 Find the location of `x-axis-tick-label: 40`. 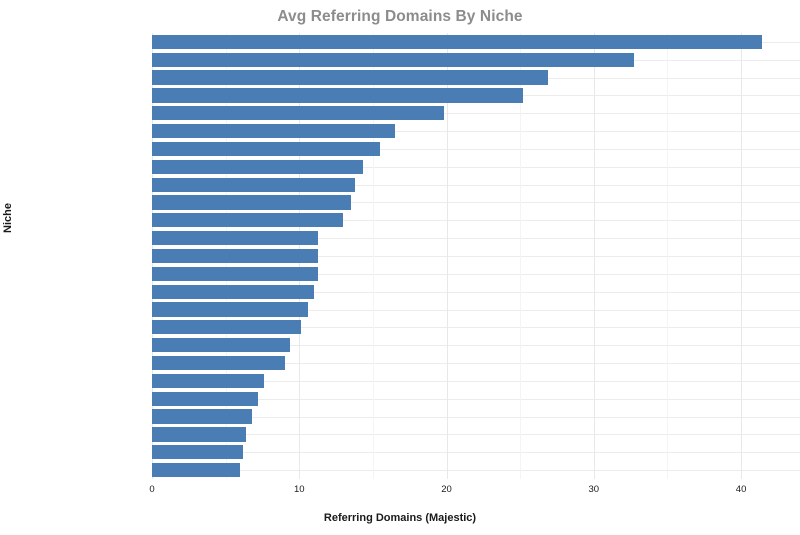

x-axis-tick-label: 40 is located at coordinates (741, 489).